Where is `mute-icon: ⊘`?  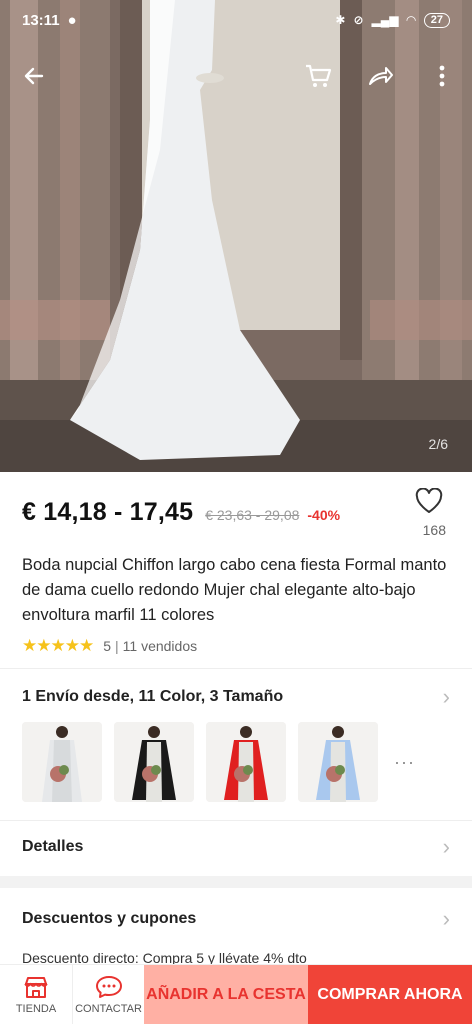 mute-icon: ⊘ is located at coordinates (358, 20).